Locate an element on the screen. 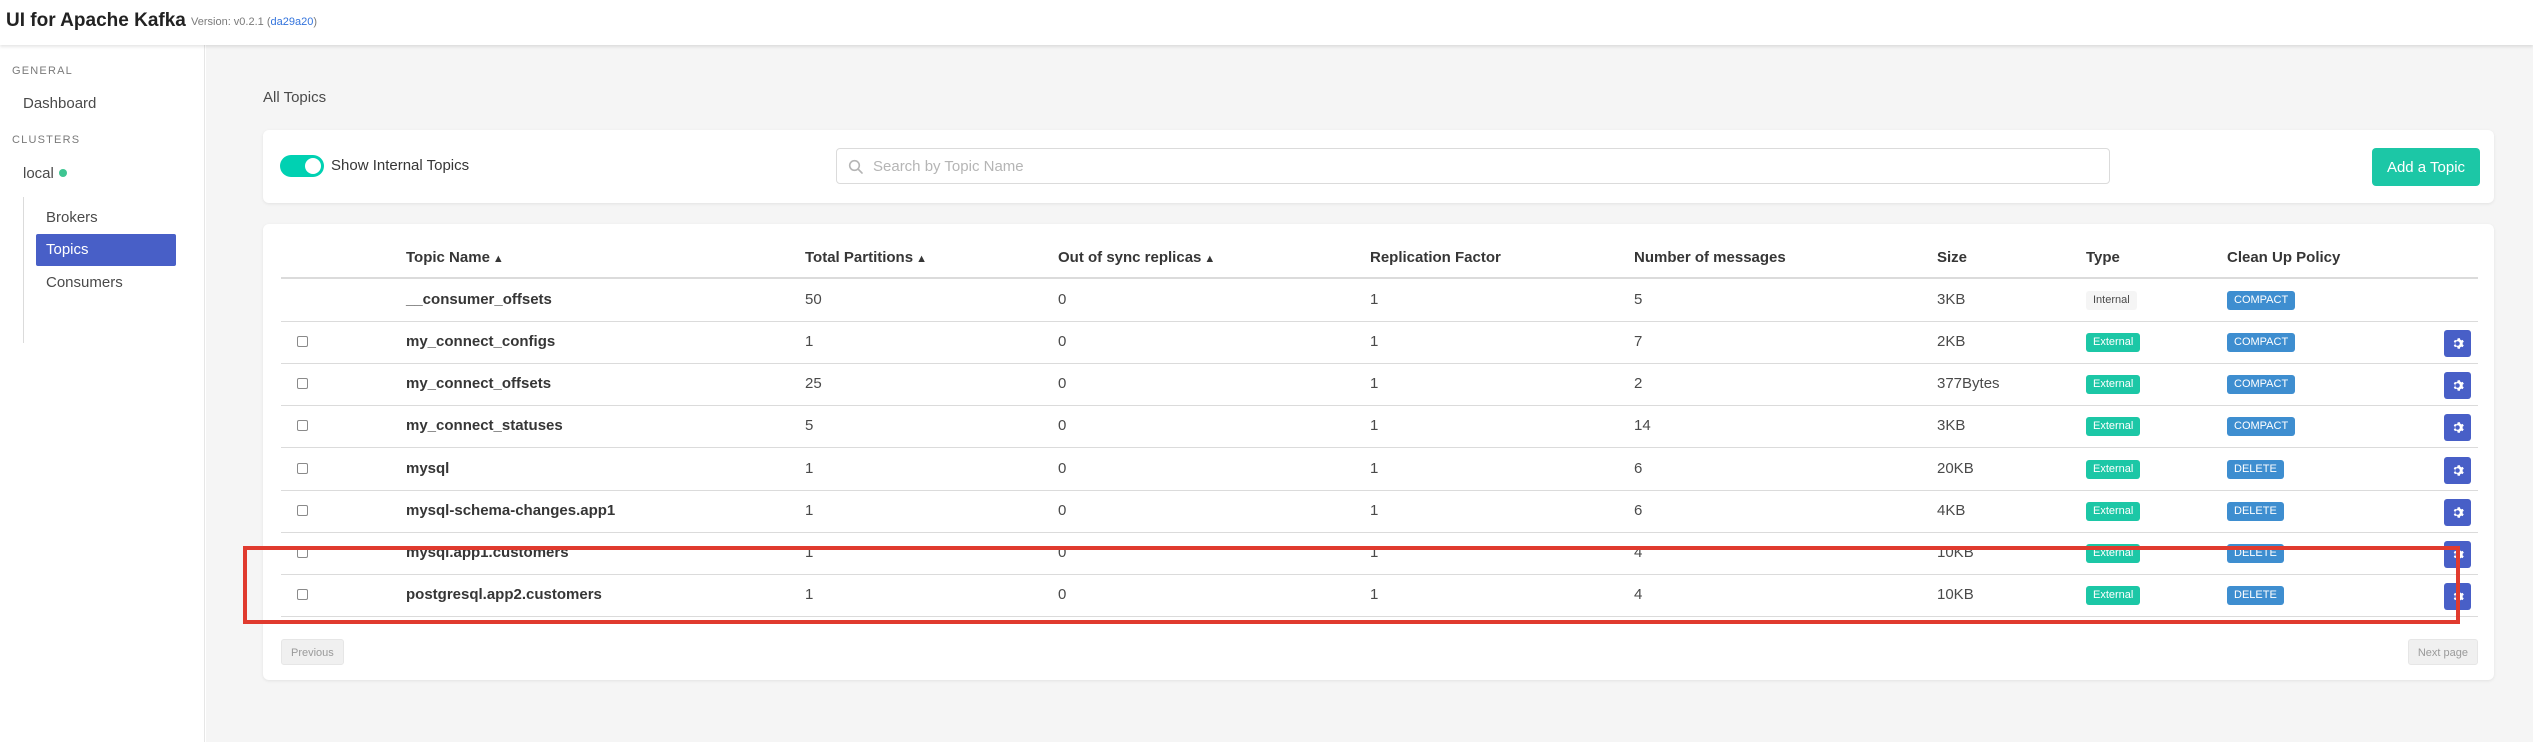  show-internal-toggle is located at coordinates (302, 166).